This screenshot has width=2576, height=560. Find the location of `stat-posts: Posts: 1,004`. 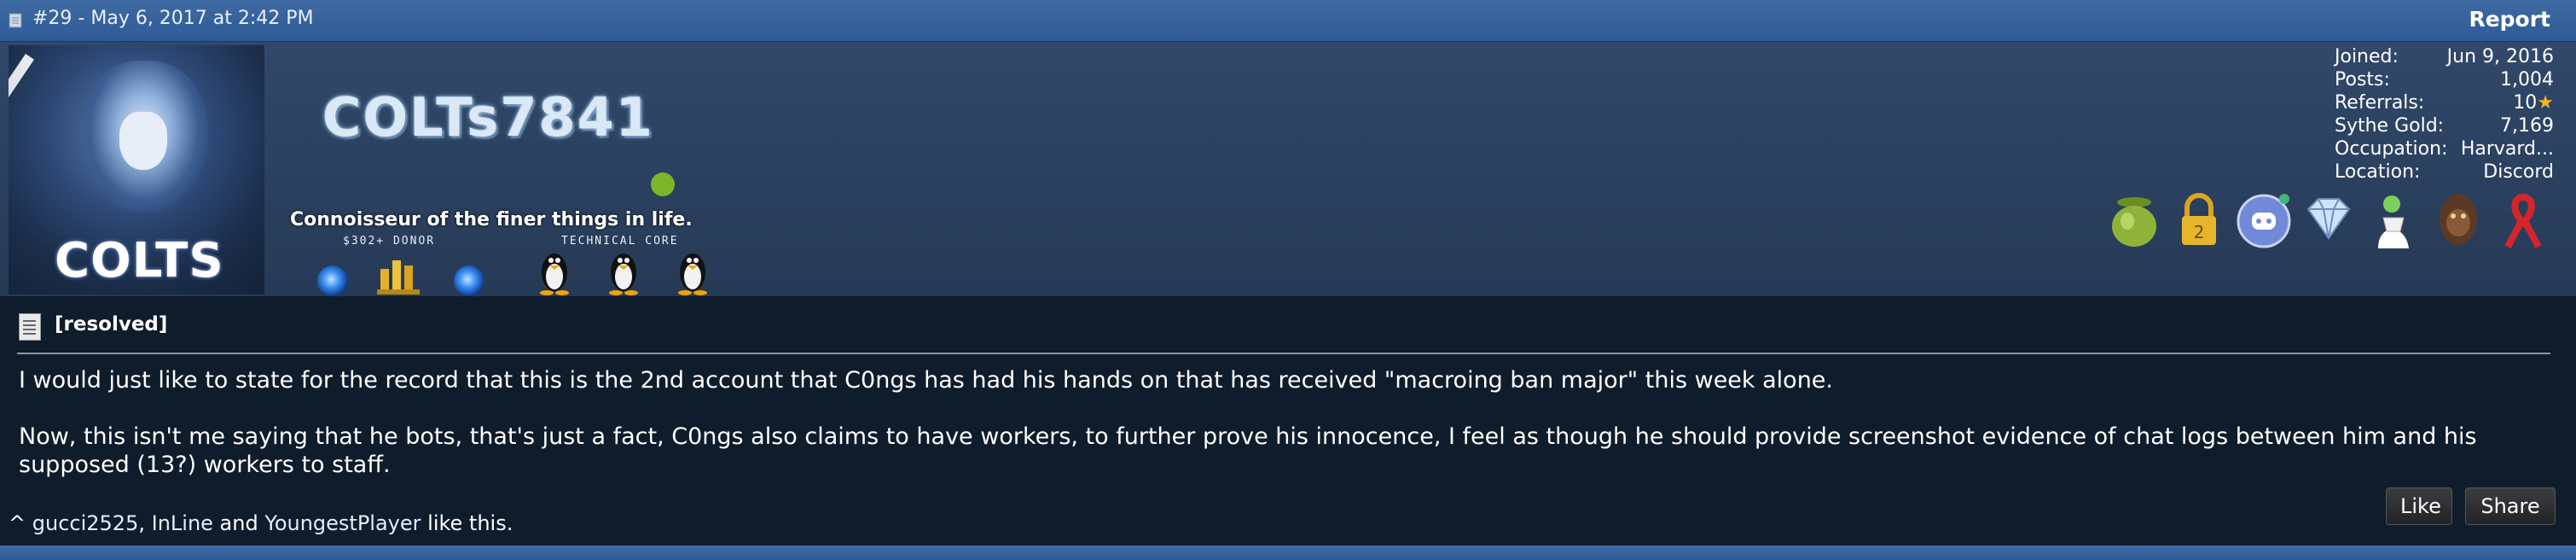

stat-posts: Posts: 1,004 is located at coordinates (2444, 79).